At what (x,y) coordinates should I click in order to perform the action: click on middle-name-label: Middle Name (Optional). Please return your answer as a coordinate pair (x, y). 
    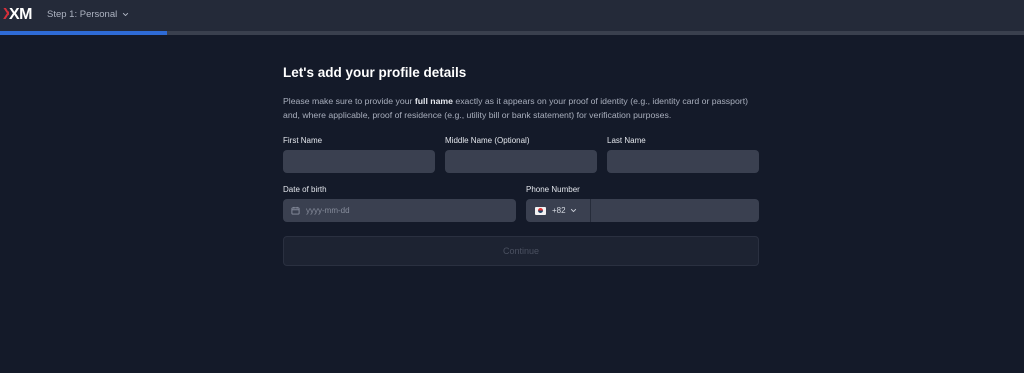
    Looking at the image, I should click on (487, 140).